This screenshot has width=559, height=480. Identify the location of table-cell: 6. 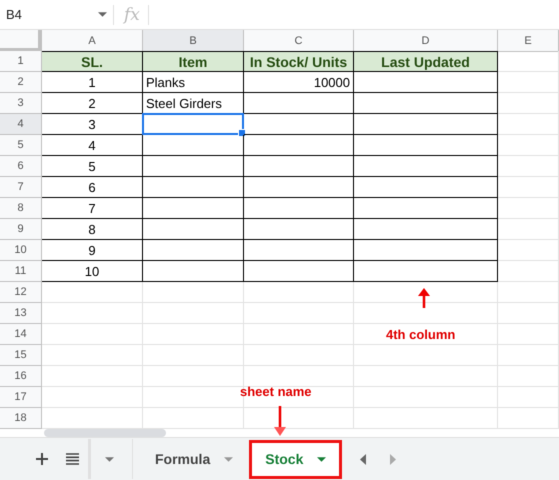
(92, 187).